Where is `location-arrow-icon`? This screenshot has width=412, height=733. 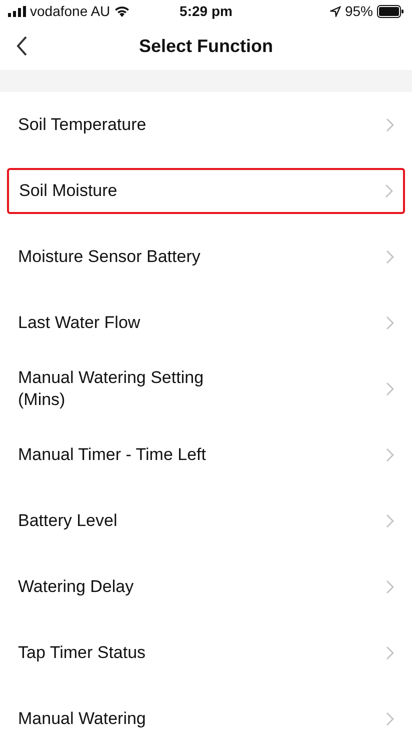
location-arrow-icon is located at coordinates (335, 11).